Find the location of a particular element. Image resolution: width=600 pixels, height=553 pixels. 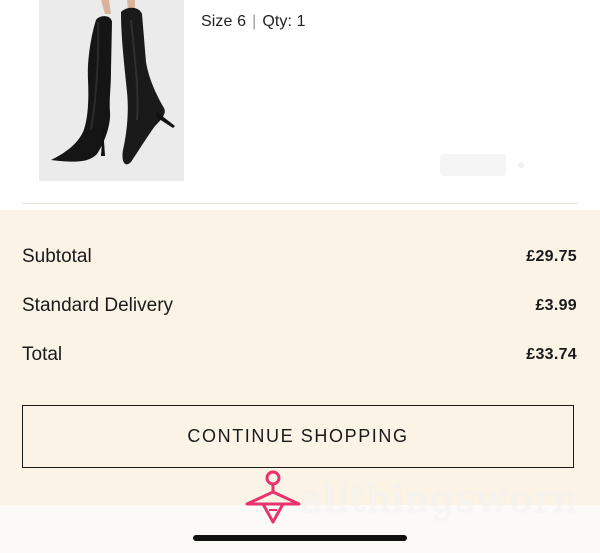

subtotal-amount: £29.75 is located at coordinates (551, 256).